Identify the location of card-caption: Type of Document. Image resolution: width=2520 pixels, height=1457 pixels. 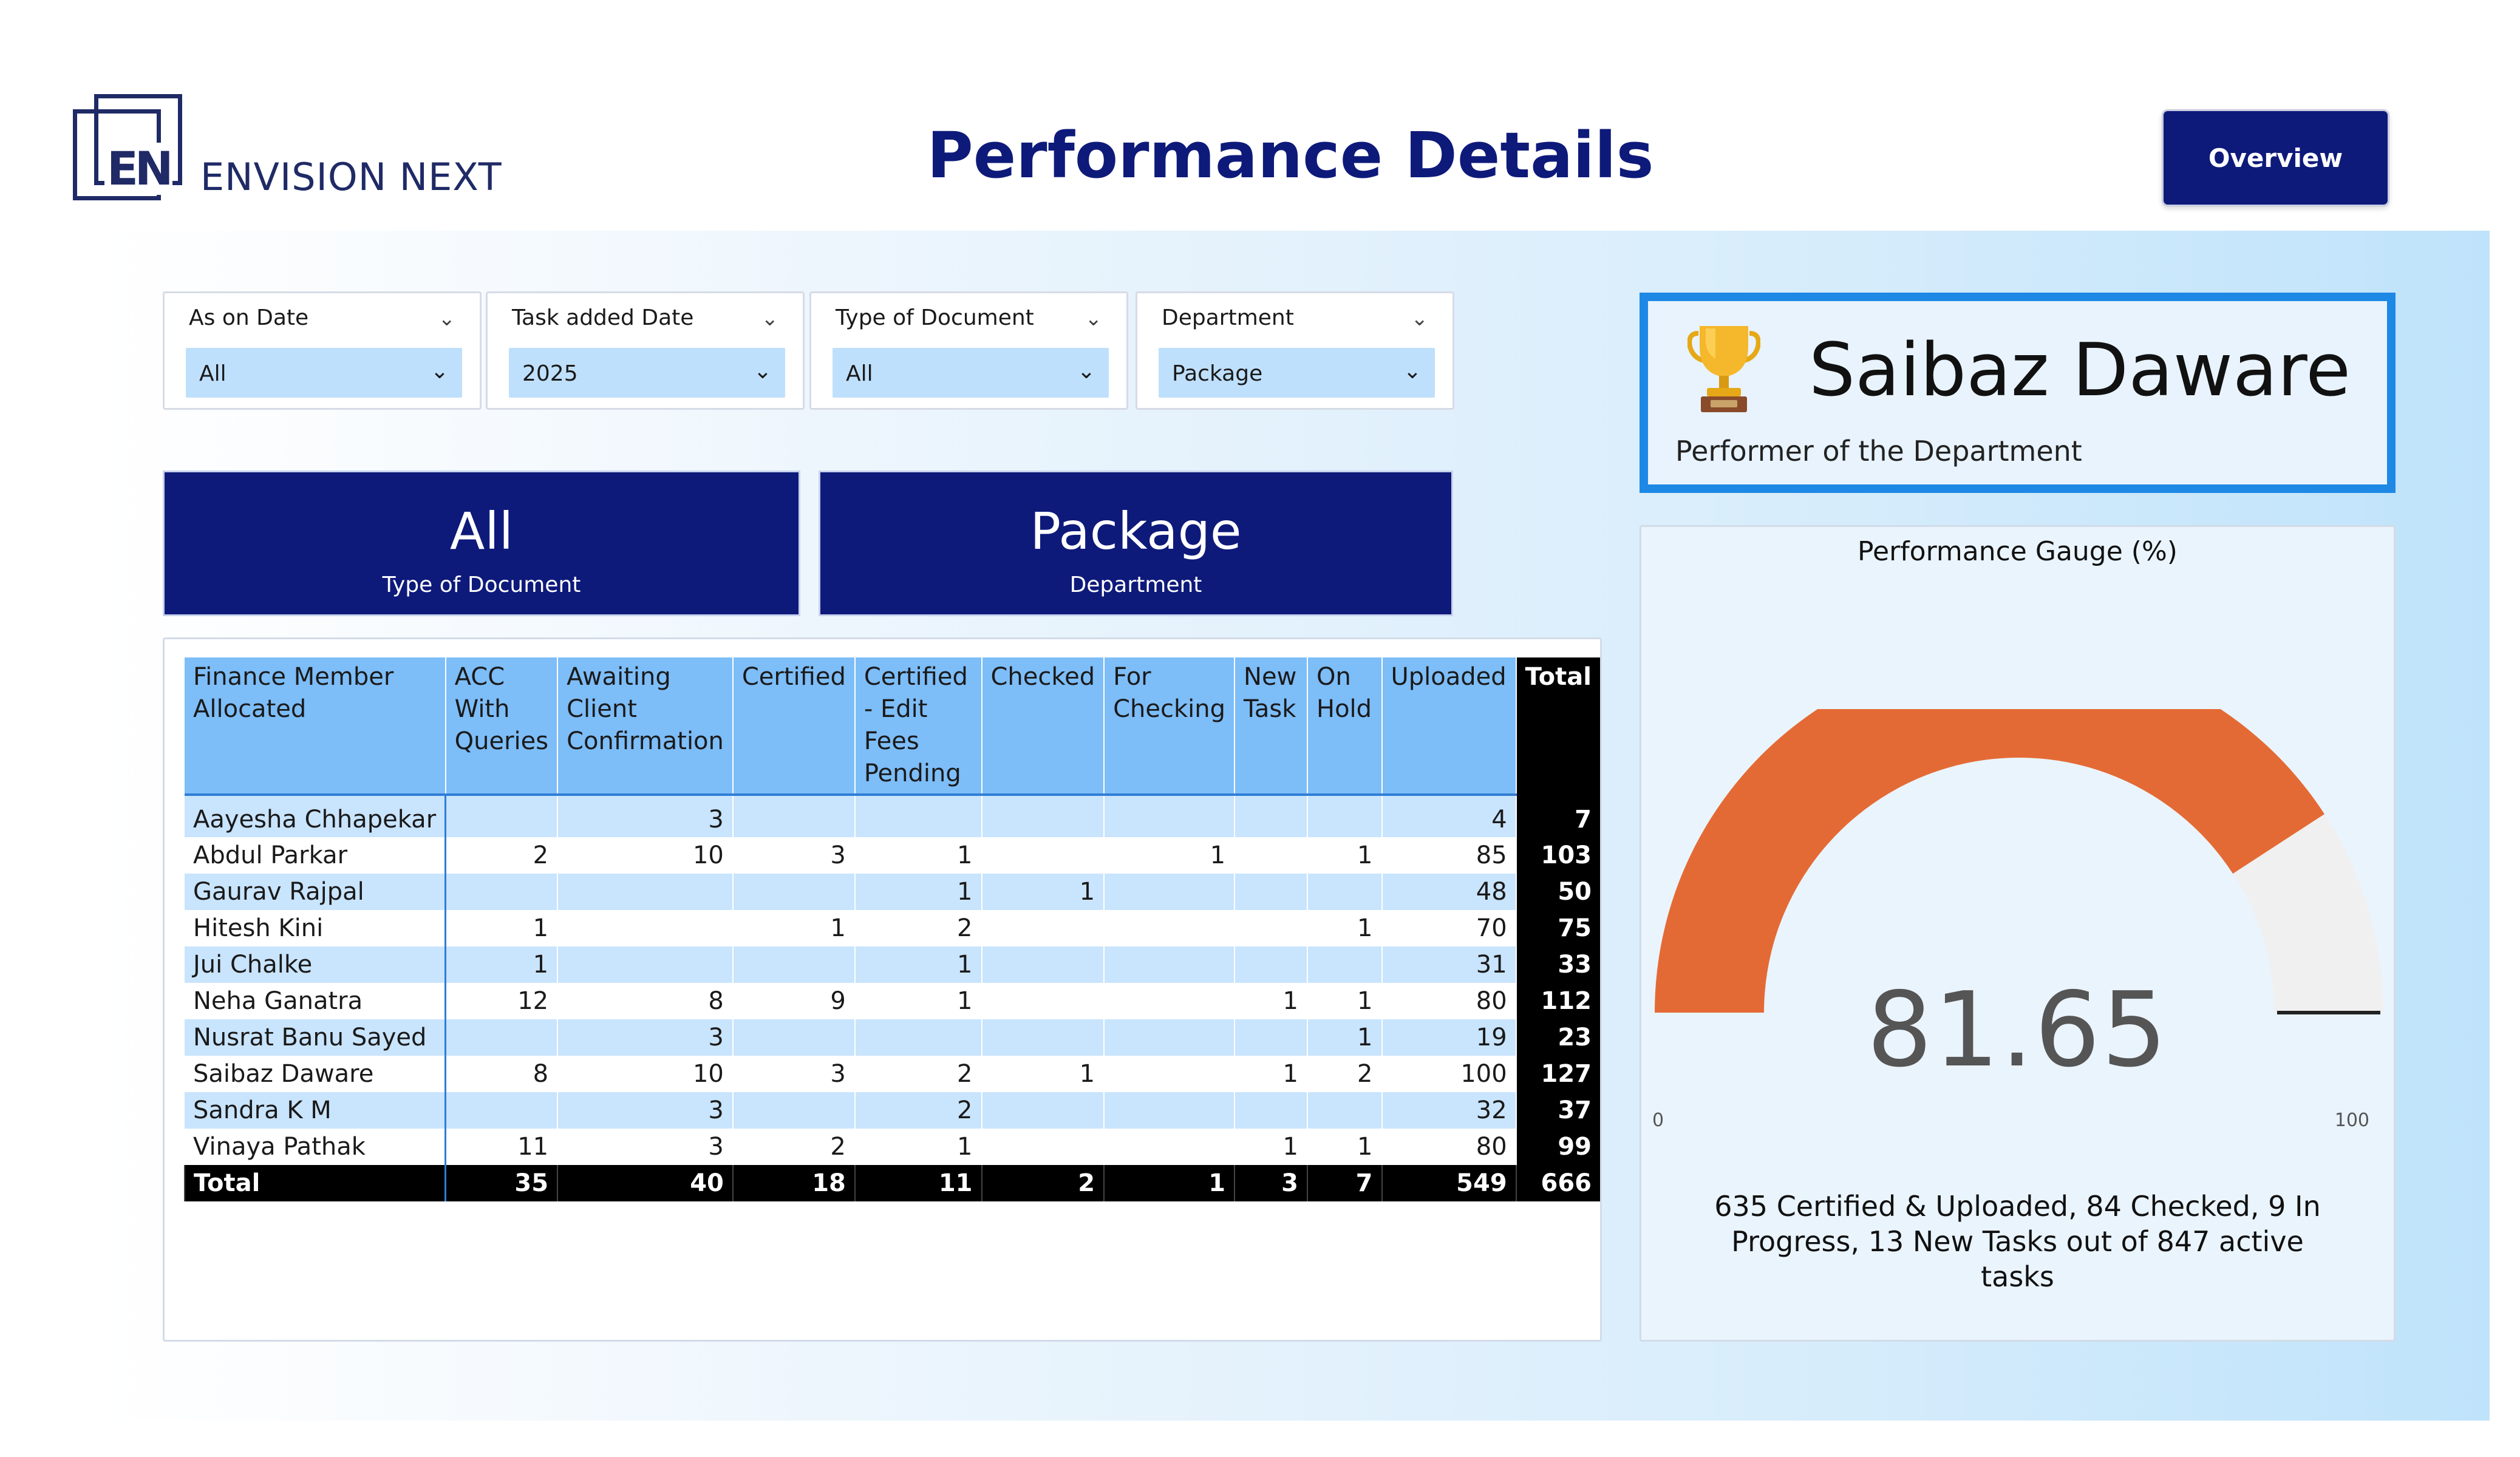
(481, 584).